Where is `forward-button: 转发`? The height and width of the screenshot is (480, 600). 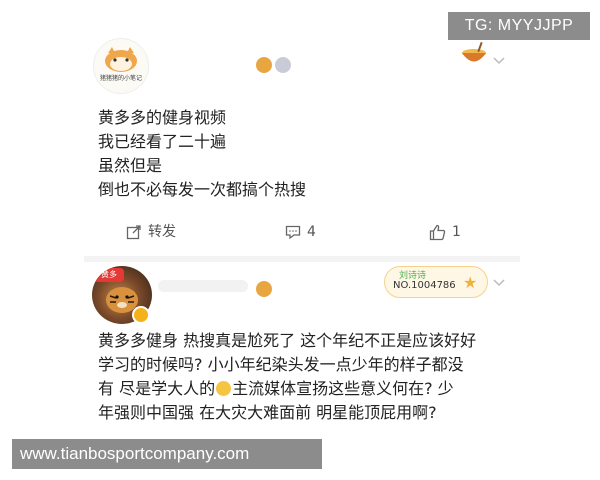 forward-button: 转发 is located at coordinates (151, 232).